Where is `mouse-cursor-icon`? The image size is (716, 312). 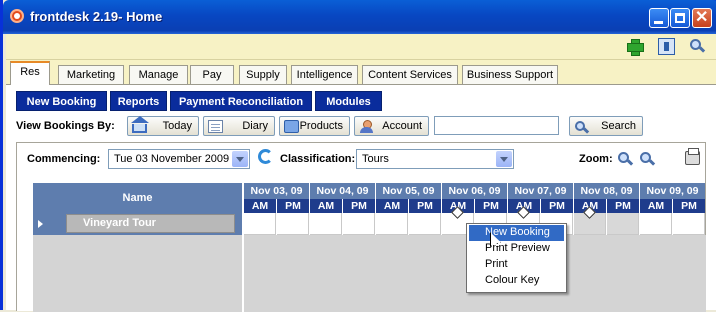
mouse-cursor-icon is located at coordinates (496, 240).